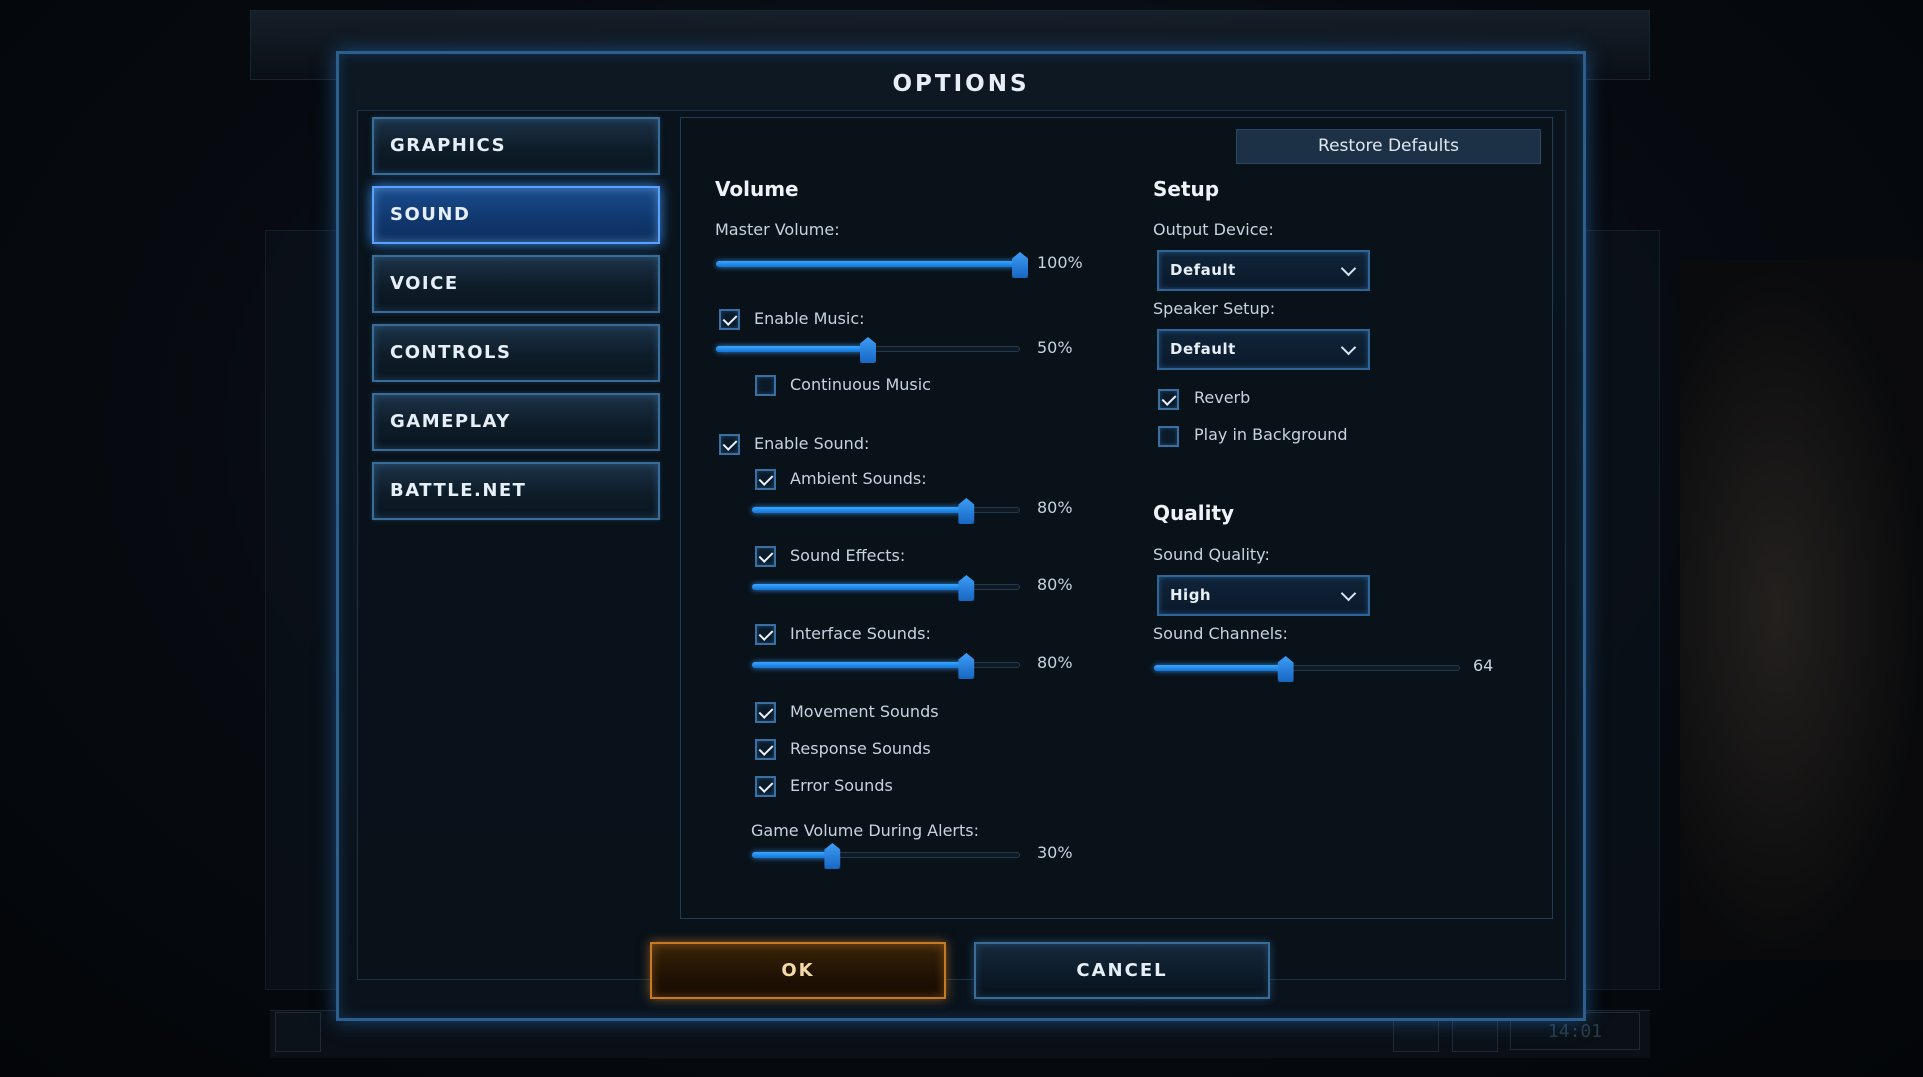  What do you see at coordinates (516, 491) in the screenshot?
I see `nav-battle-net: BATTLE.NET` at bounding box center [516, 491].